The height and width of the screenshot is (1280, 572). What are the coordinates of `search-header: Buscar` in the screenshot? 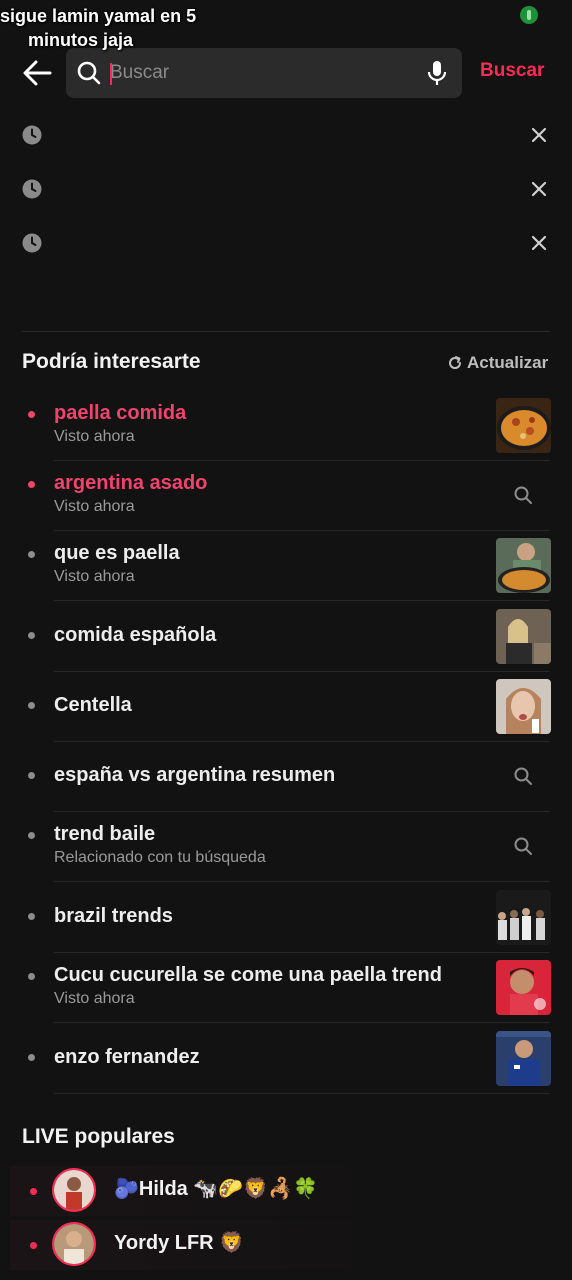 It's located at (286, 74).